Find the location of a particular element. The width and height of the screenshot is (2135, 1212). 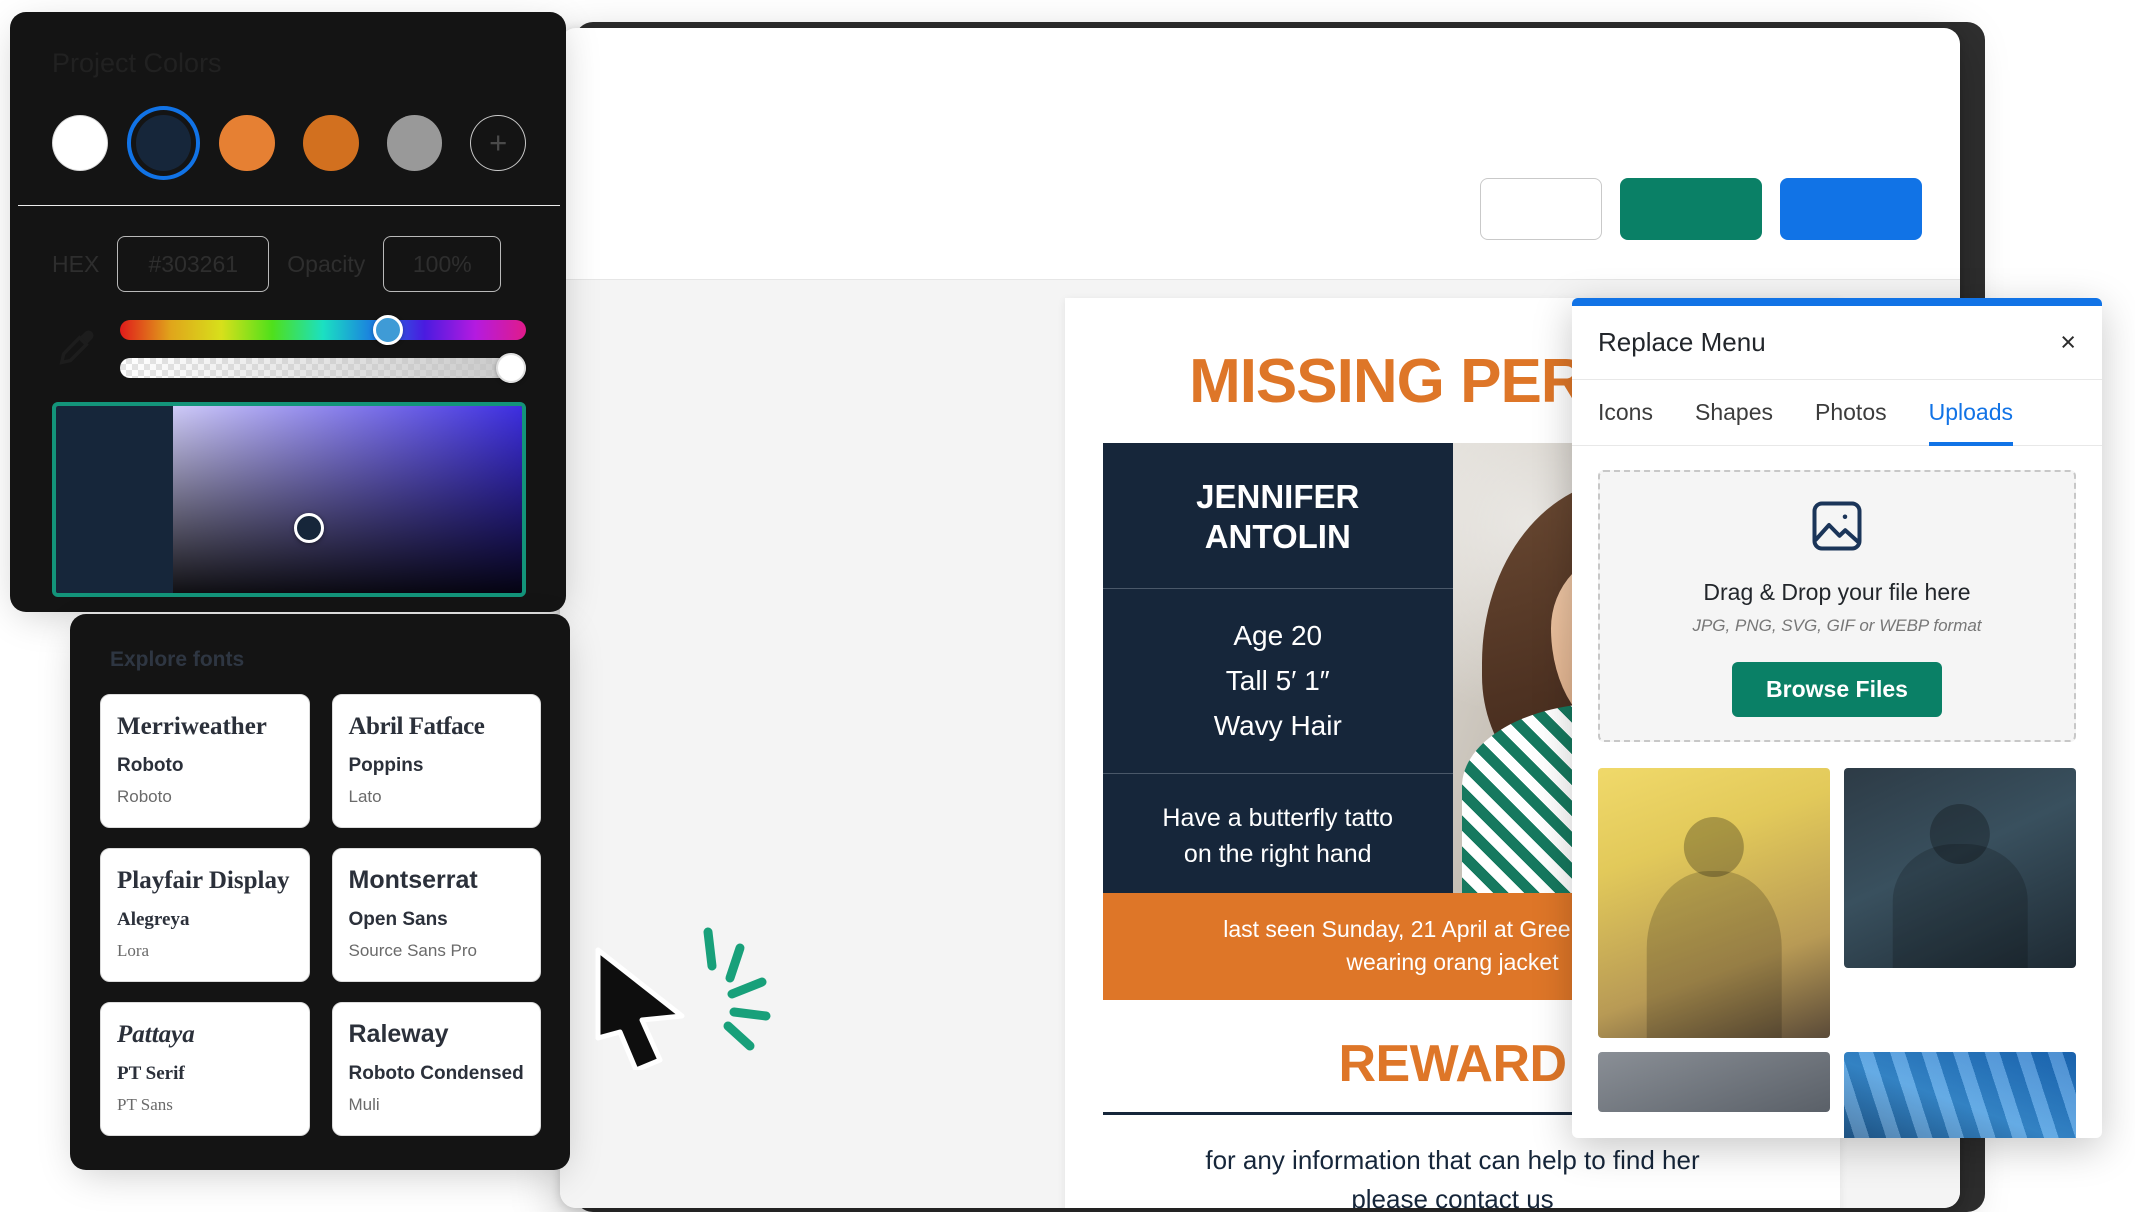

editor-toolbar is located at coordinates (1260, 209).